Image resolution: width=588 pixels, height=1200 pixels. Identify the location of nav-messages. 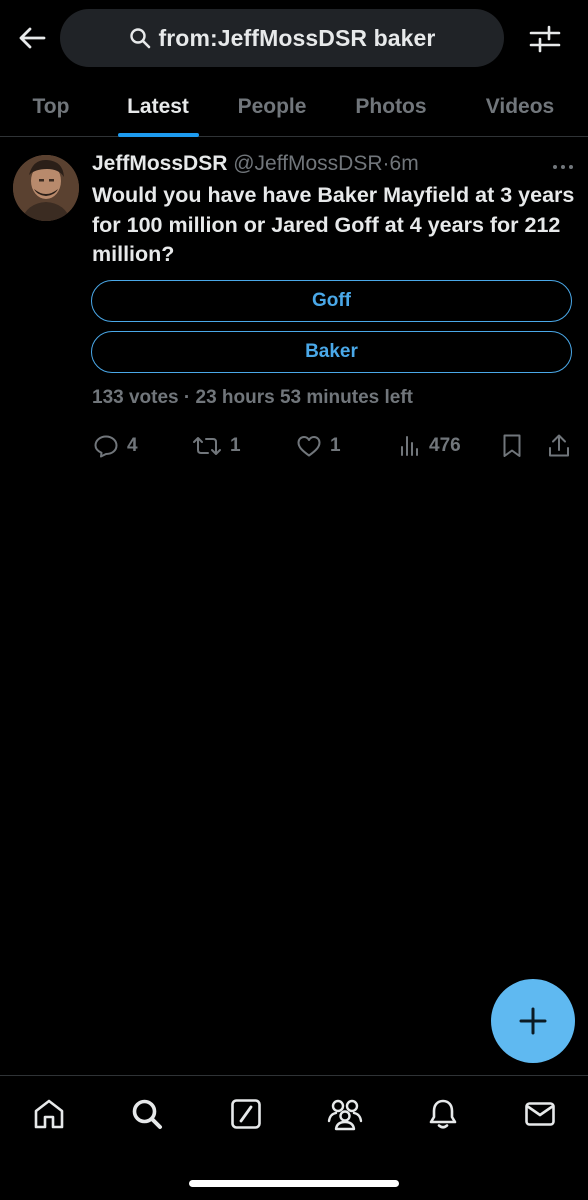
(540, 1114).